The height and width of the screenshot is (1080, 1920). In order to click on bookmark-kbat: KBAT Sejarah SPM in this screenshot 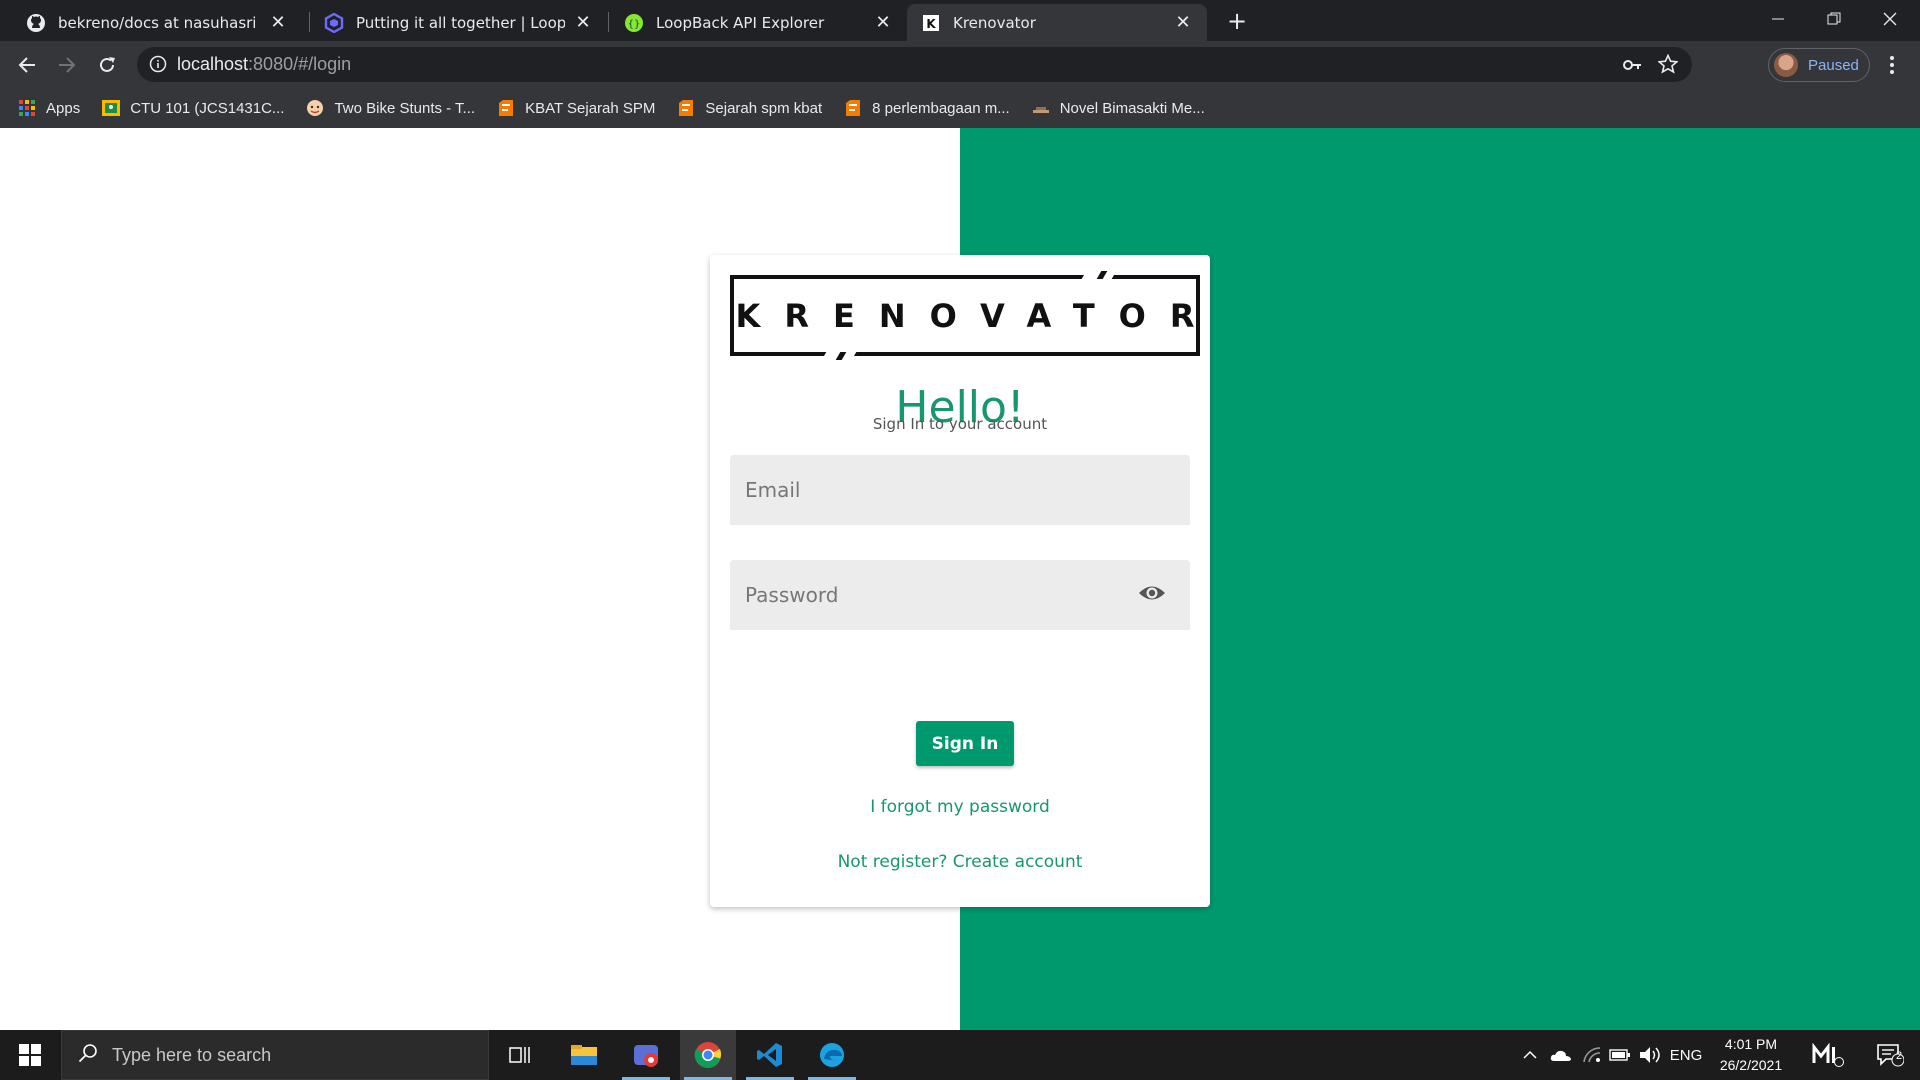, I will do `click(576, 108)`.